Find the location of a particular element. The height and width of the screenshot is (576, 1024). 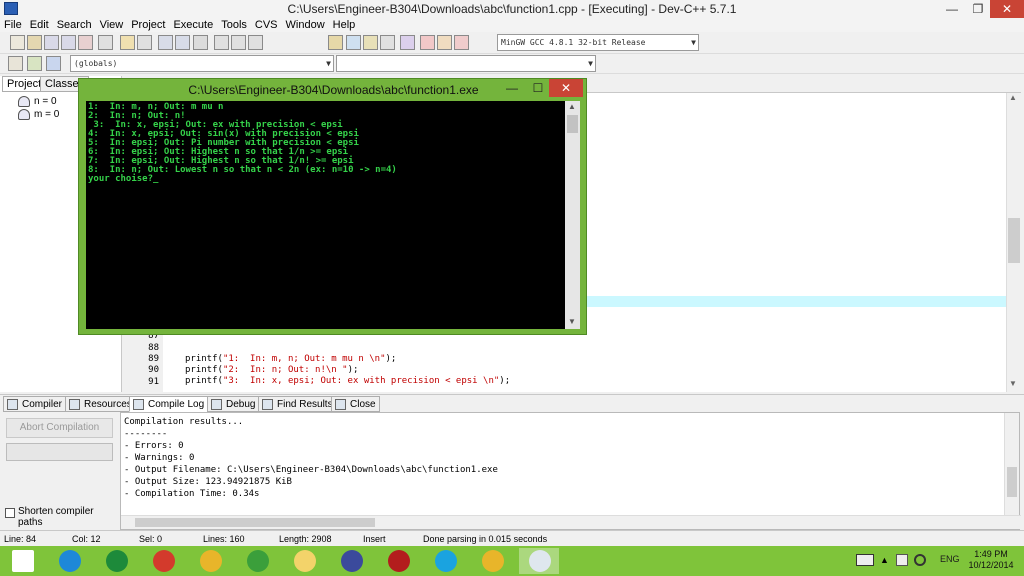

run-icon is located at coordinates (353, 42).